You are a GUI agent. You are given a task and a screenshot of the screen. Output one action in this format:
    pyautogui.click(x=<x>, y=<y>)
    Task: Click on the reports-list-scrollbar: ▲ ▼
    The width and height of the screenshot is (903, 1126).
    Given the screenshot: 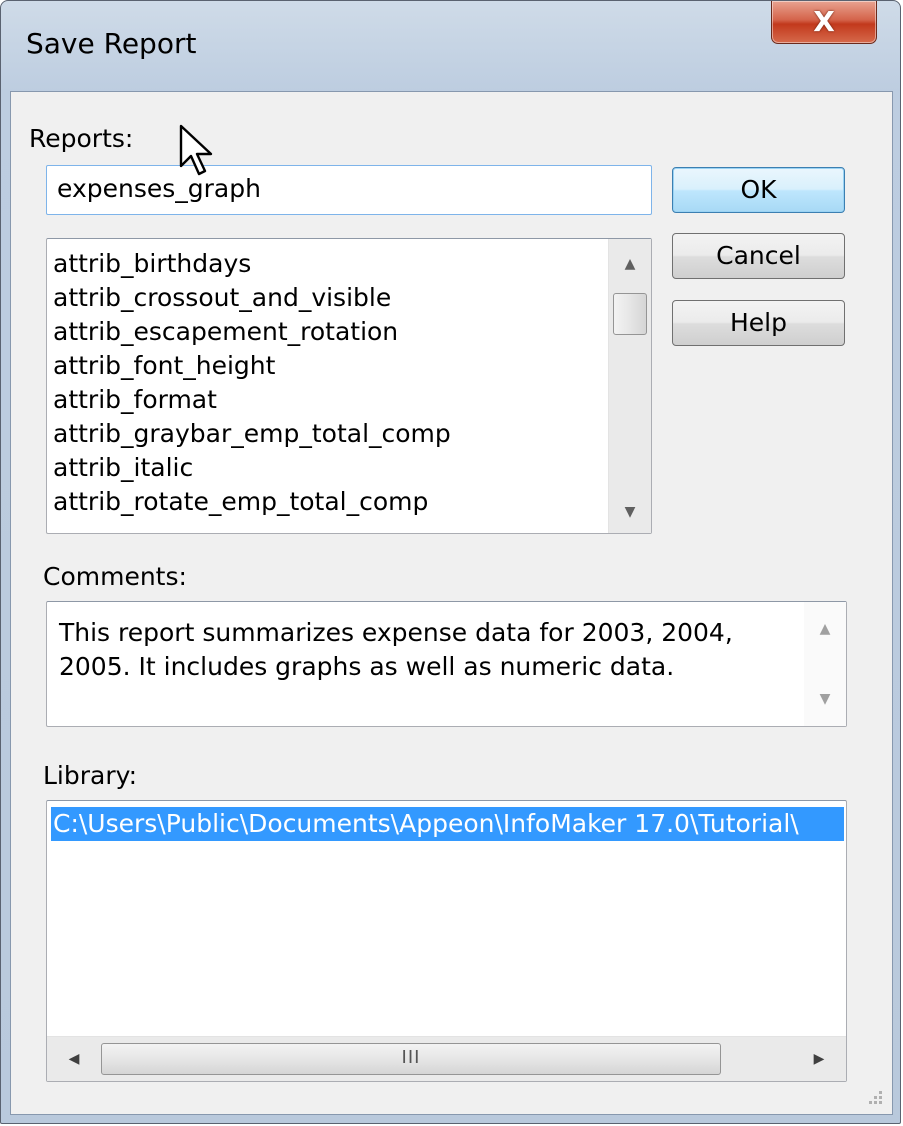 What is the action you would take?
    pyautogui.click(x=629, y=386)
    